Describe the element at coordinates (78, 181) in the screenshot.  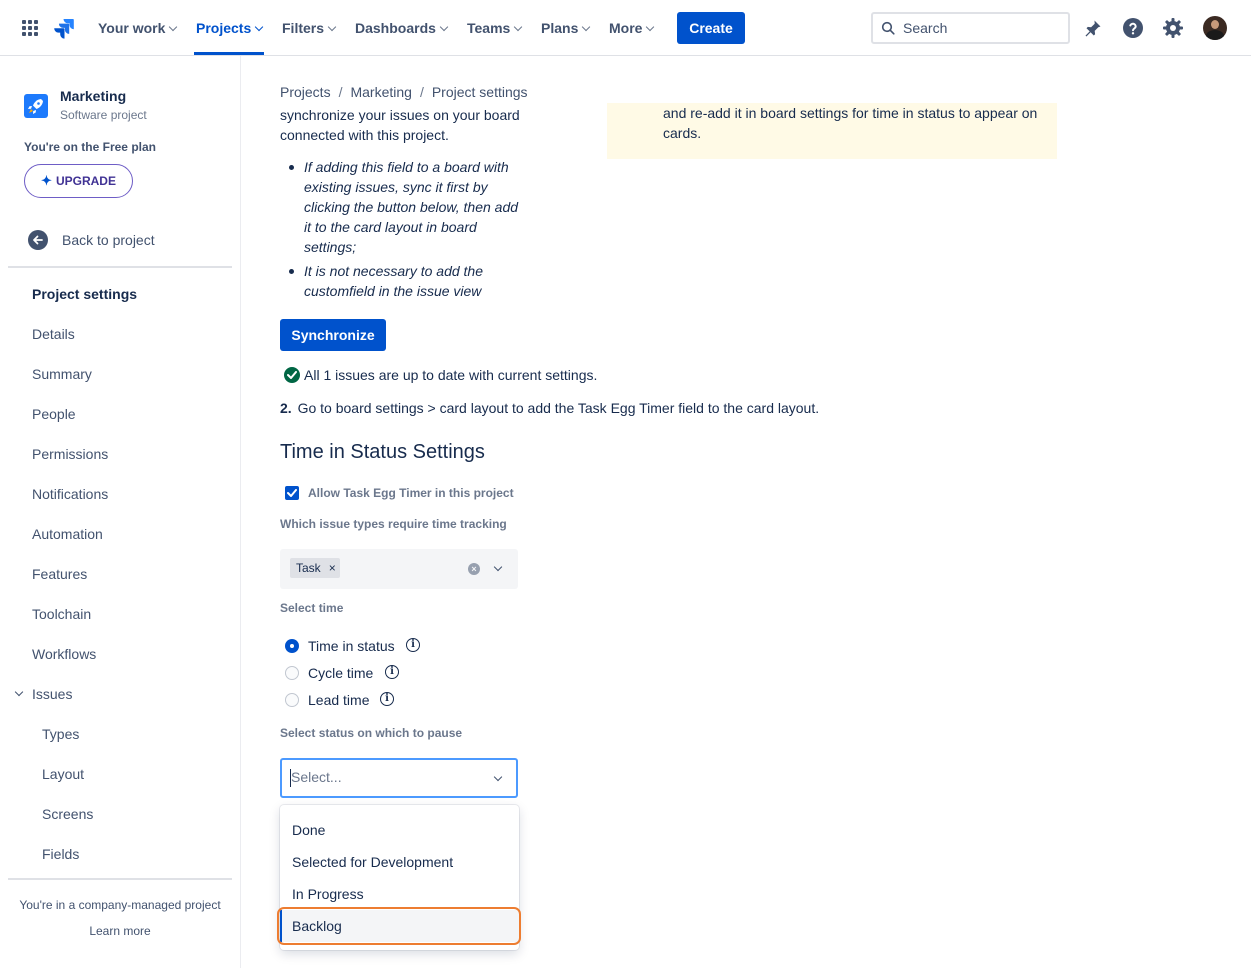
I see `upgrade-button: ✦ UPGRADE` at that location.